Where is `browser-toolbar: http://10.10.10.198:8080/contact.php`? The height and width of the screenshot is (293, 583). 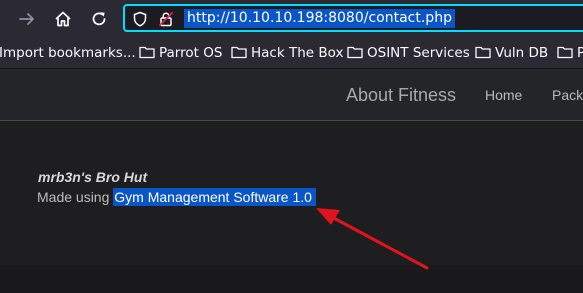
browser-toolbar: http://10.10.10.198:8080/contact.php is located at coordinates (291, 19).